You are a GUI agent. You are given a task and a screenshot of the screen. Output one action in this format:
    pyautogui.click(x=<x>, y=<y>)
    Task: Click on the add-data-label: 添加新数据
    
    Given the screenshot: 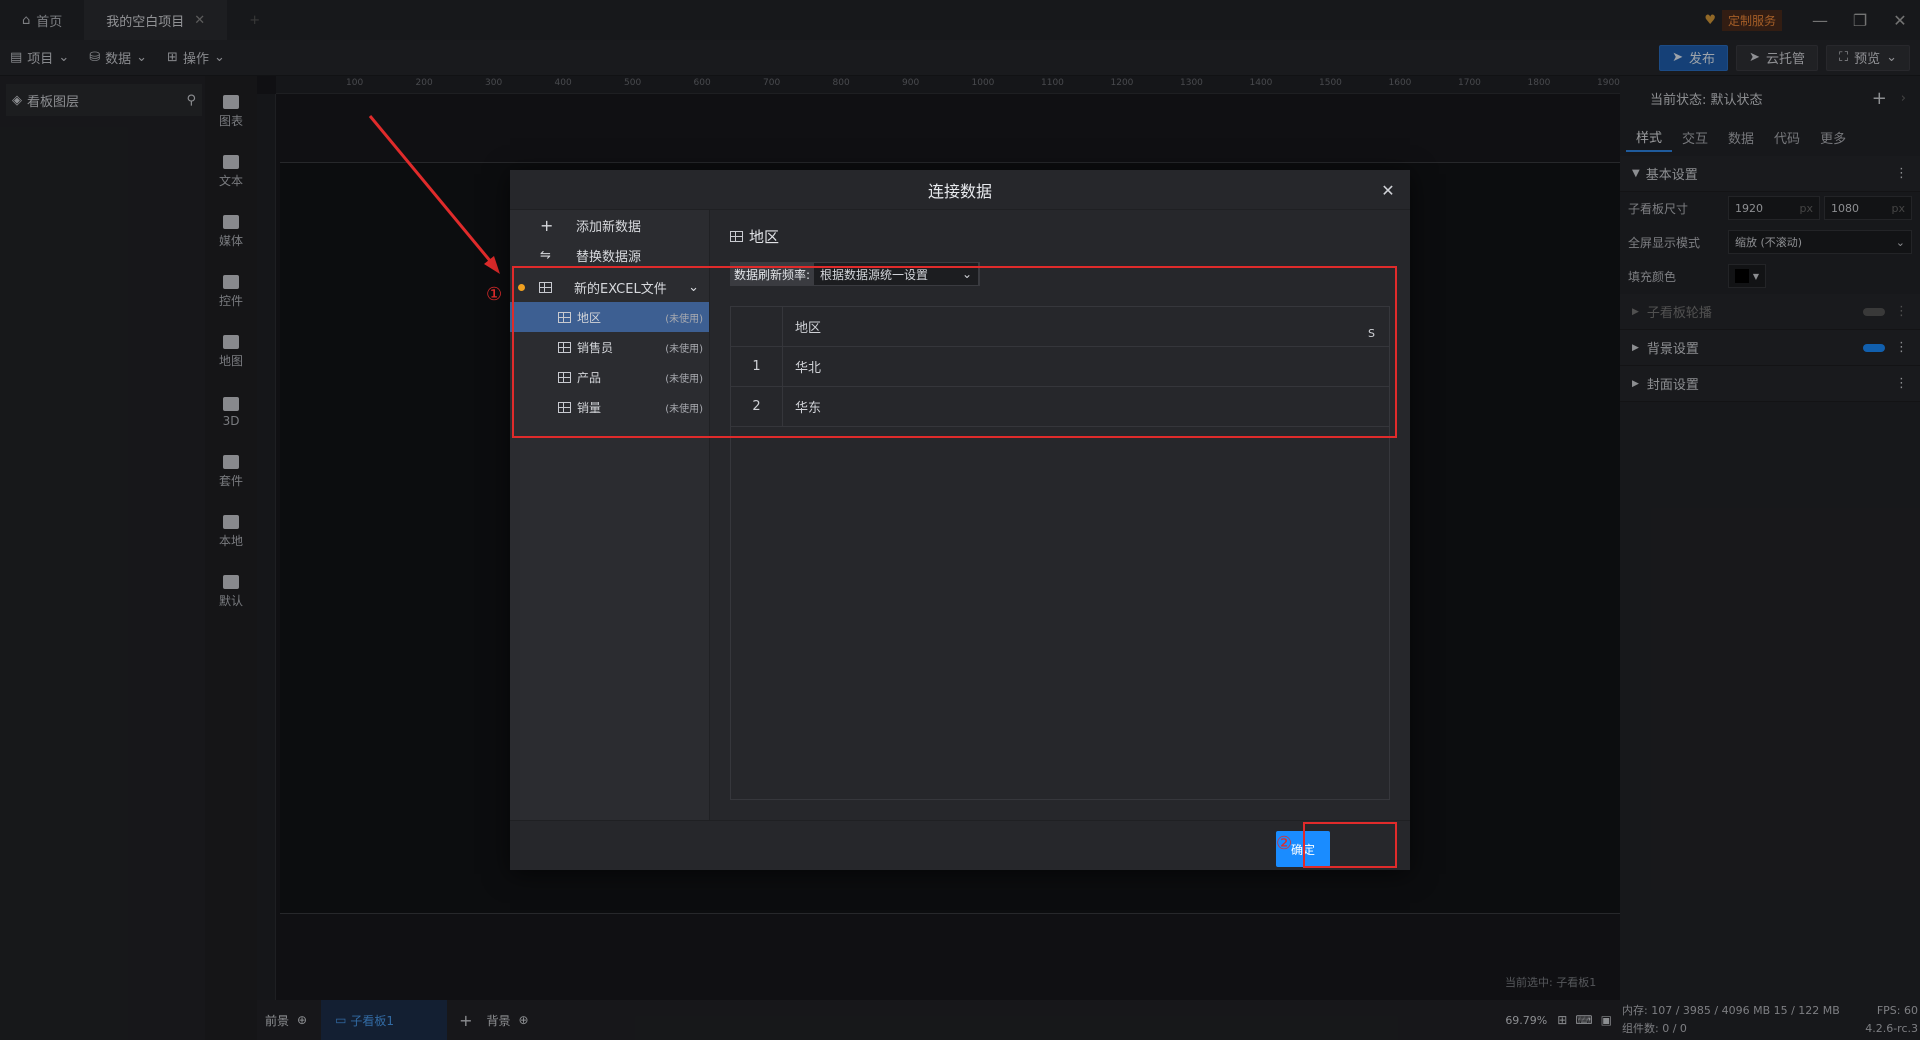 What is the action you would take?
    pyautogui.click(x=609, y=227)
    